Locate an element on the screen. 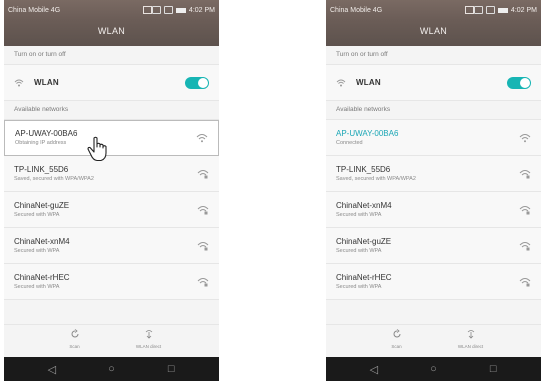  network-item: AP-UWAY-00BA6 Connected is located at coordinates (433, 138).